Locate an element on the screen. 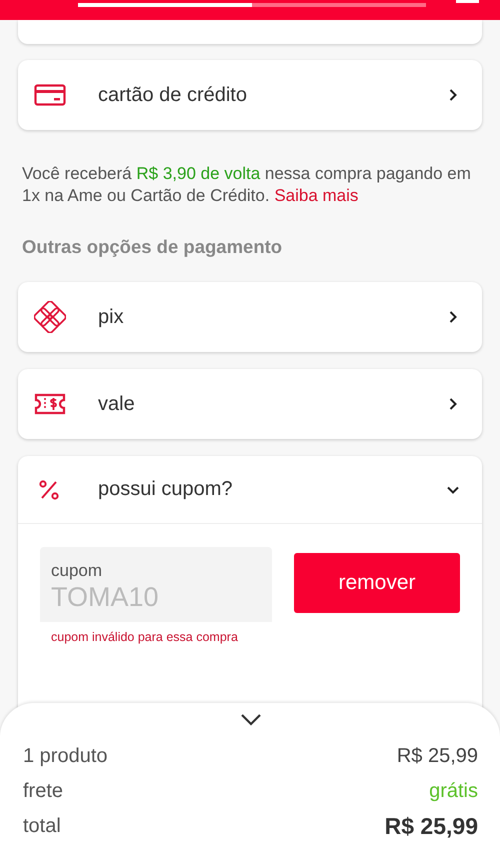  learn-more-link: Saiba mais is located at coordinates (316, 195).